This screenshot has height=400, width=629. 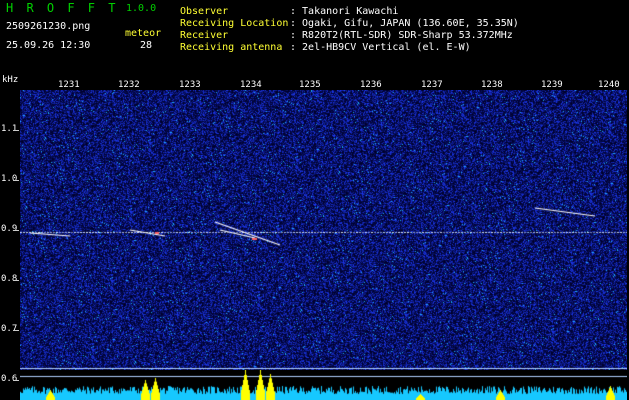 I want to click on datetime-stamp: 25.09.26 12:30, so click(x=48, y=45).